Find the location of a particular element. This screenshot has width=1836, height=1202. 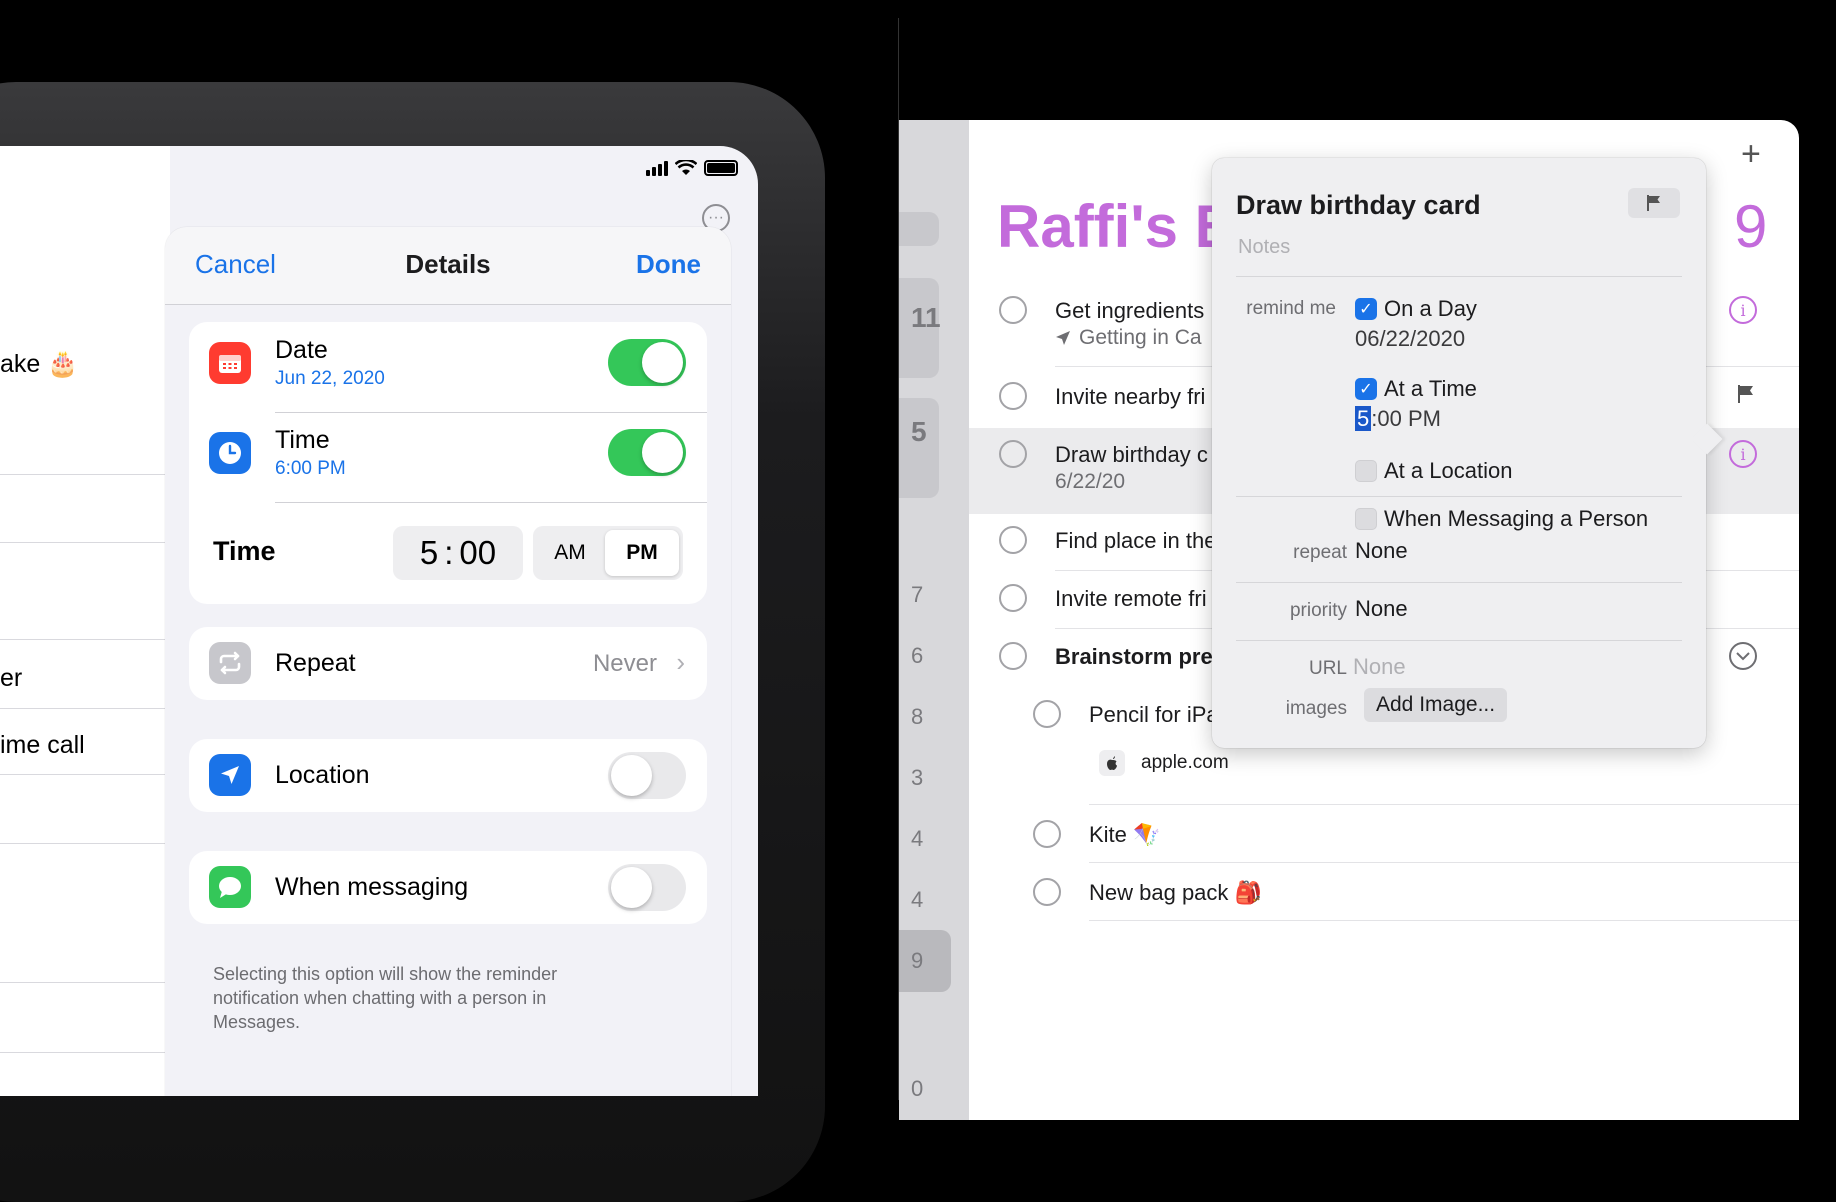

on-a-day-checkbox: ✓ is located at coordinates (1366, 309).